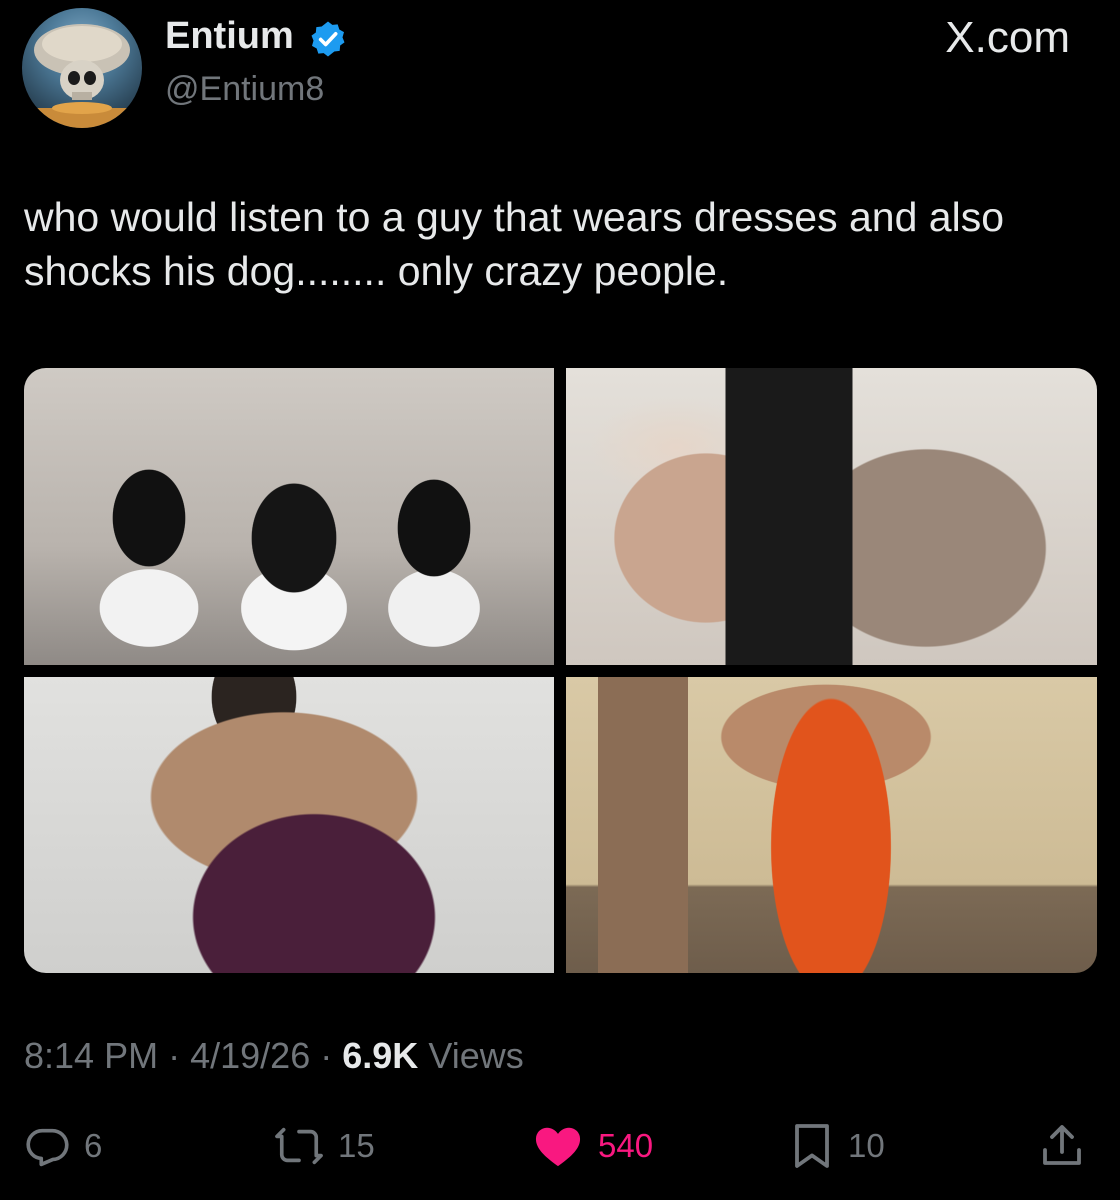 This screenshot has height=1200, width=1120. I want to click on reply-count: 6, so click(93, 1145).